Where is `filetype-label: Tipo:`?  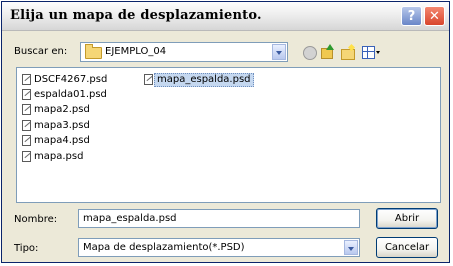 filetype-label: Tipo: is located at coordinates (26, 248).